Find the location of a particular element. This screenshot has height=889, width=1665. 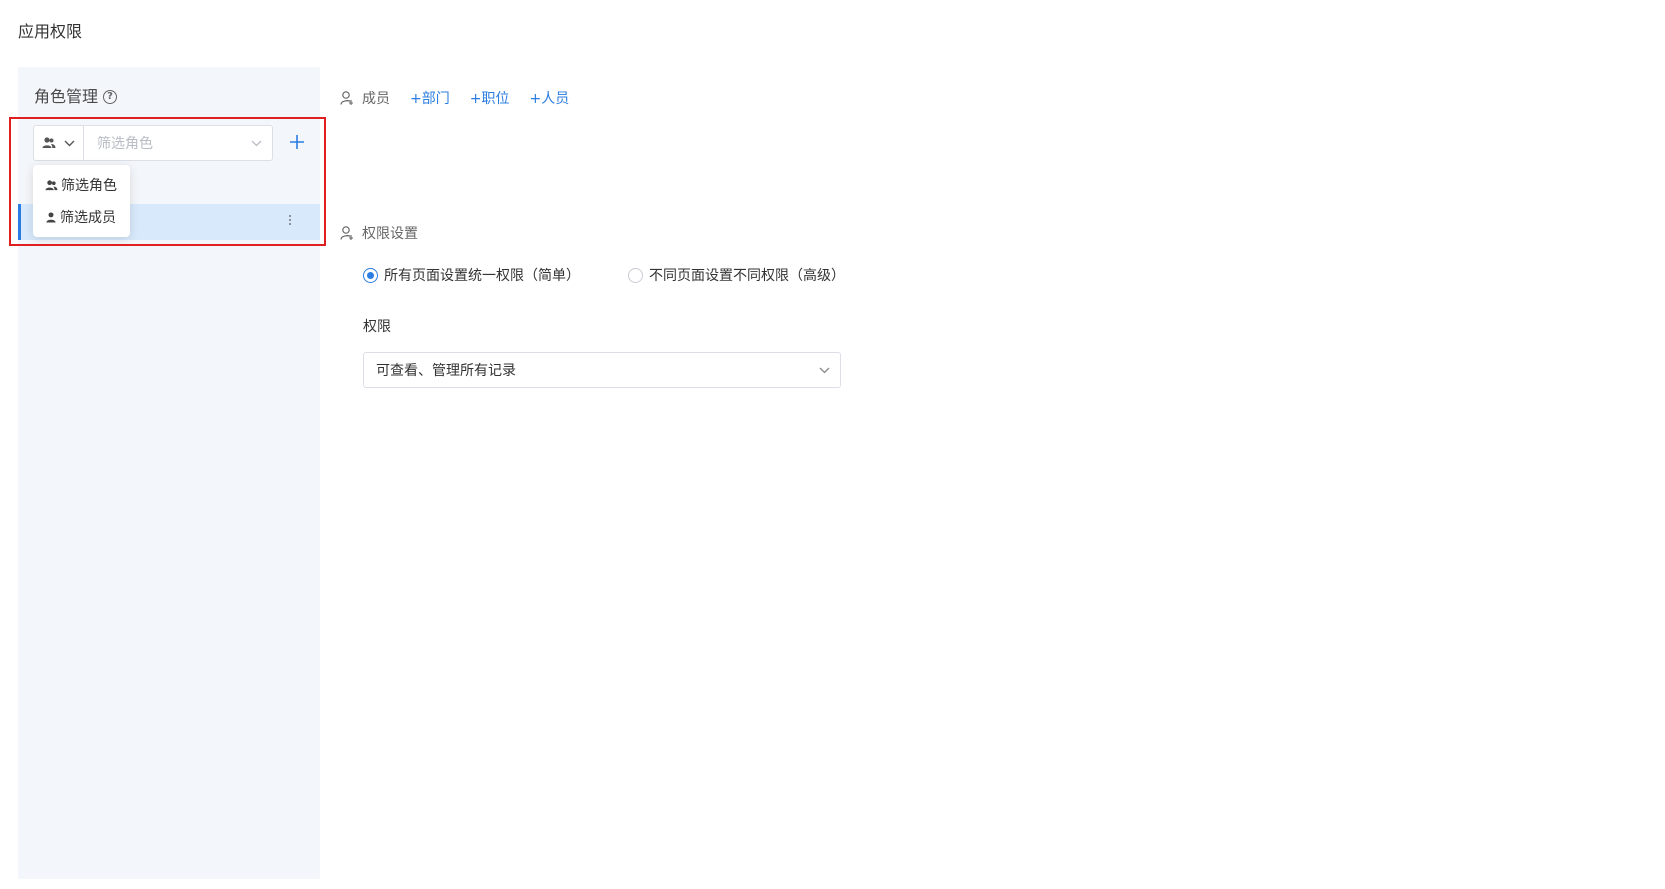

radio-per-page-permission: 不同页面设置不同权限（高级） is located at coordinates (736, 275).